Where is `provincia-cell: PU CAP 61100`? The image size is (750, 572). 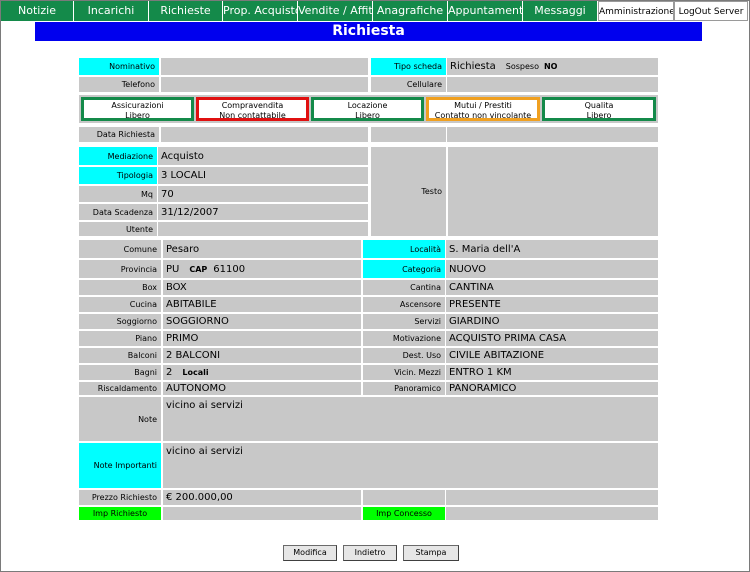 provincia-cell: PU CAP 61100 is located at coordinates (262, 269).